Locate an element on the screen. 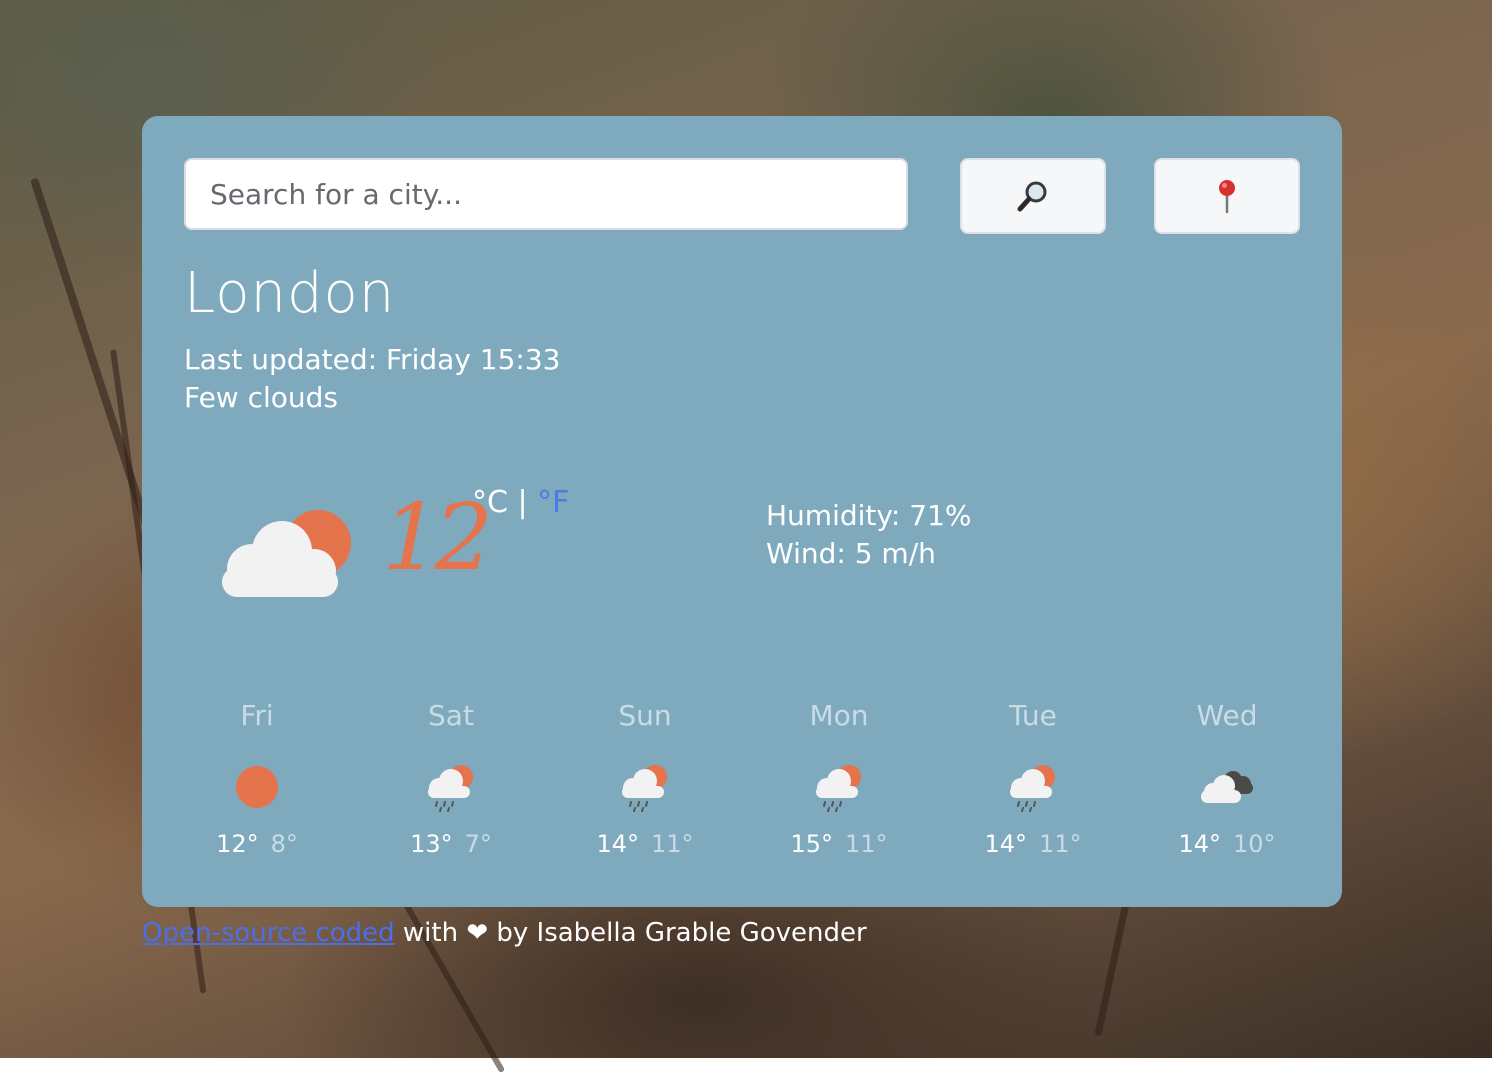 This screenshot has width=1492, height=1073. unit-toggle: °C | °F is located at coordinates (520, 503).